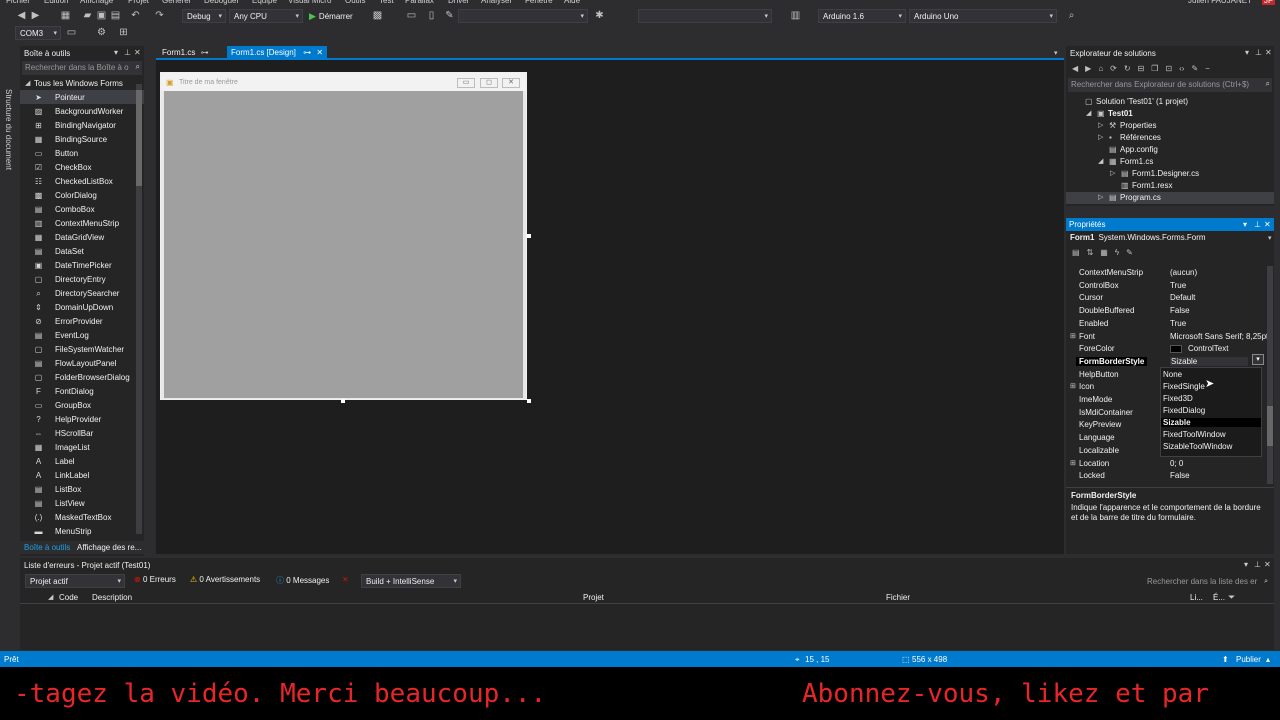 The height and width of the screenshot is (720, 1280). Describe the element at coordinates (1184, 386) in the screenshot. I see `dropdown-option: FixedSingle` at that location.